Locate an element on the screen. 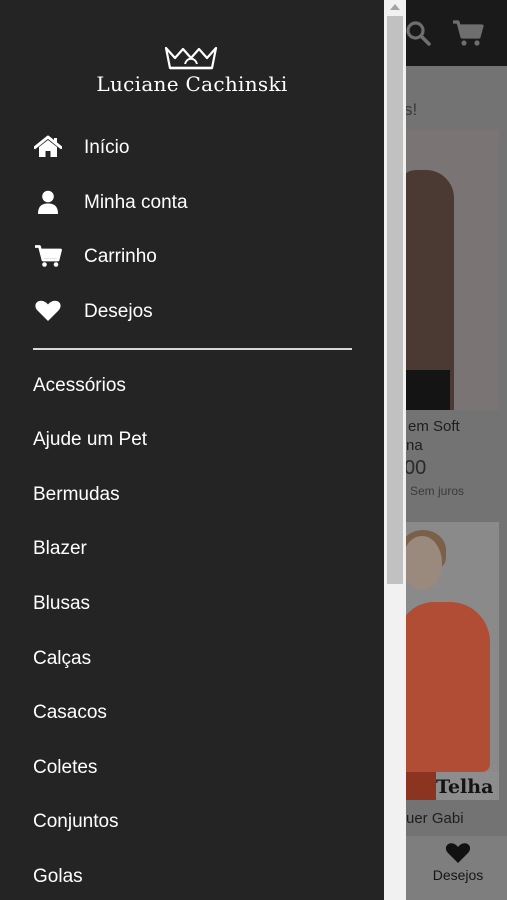  category-item: Ajude um Pet is located at coordinates (192, 439).